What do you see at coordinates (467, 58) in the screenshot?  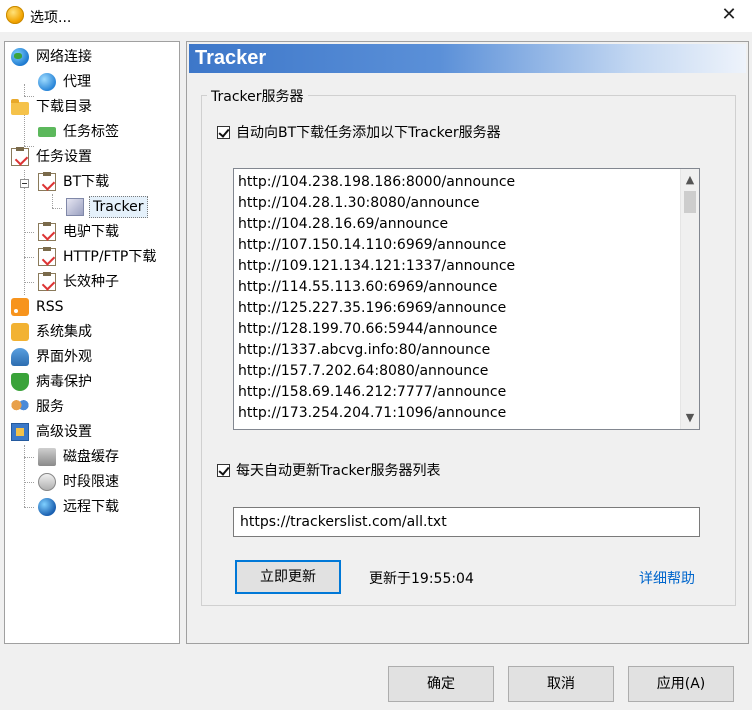 I see `panel-header: Tracker` at bounding box center [467, 58].